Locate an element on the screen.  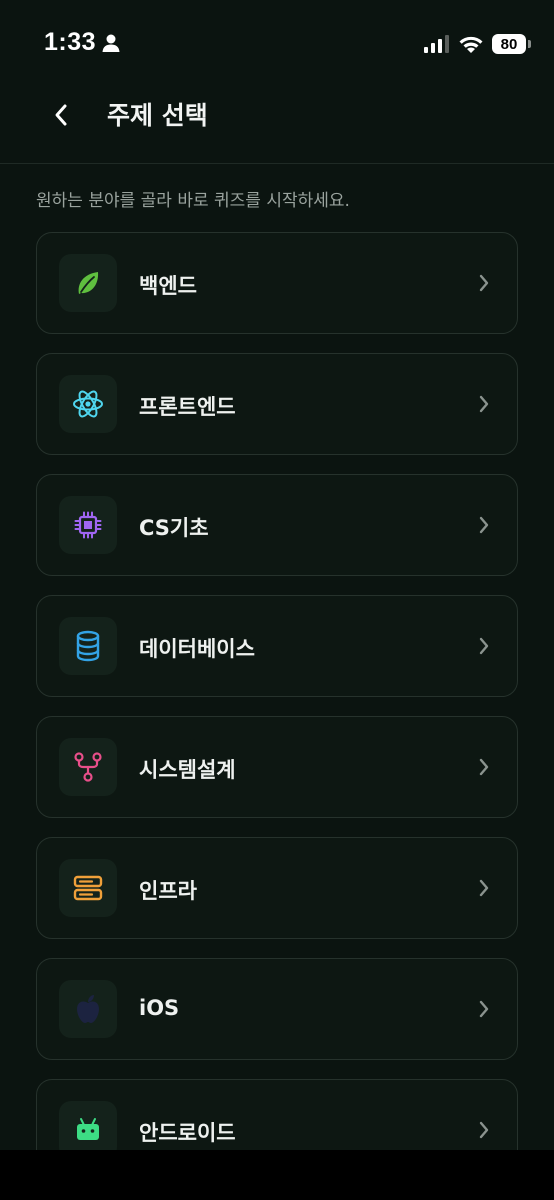
network-icon is located at coordinates (88, 767).